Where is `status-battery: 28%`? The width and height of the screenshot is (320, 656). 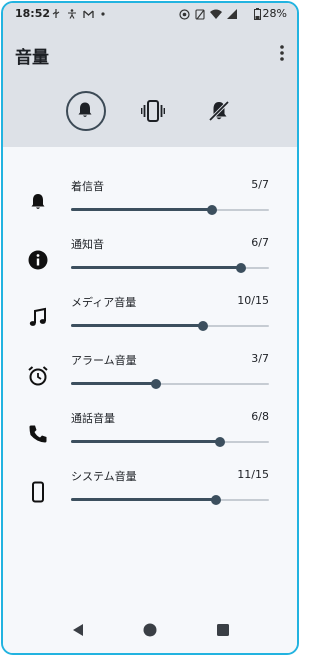
status-battery: 28% is located at coordinates (270, 13).